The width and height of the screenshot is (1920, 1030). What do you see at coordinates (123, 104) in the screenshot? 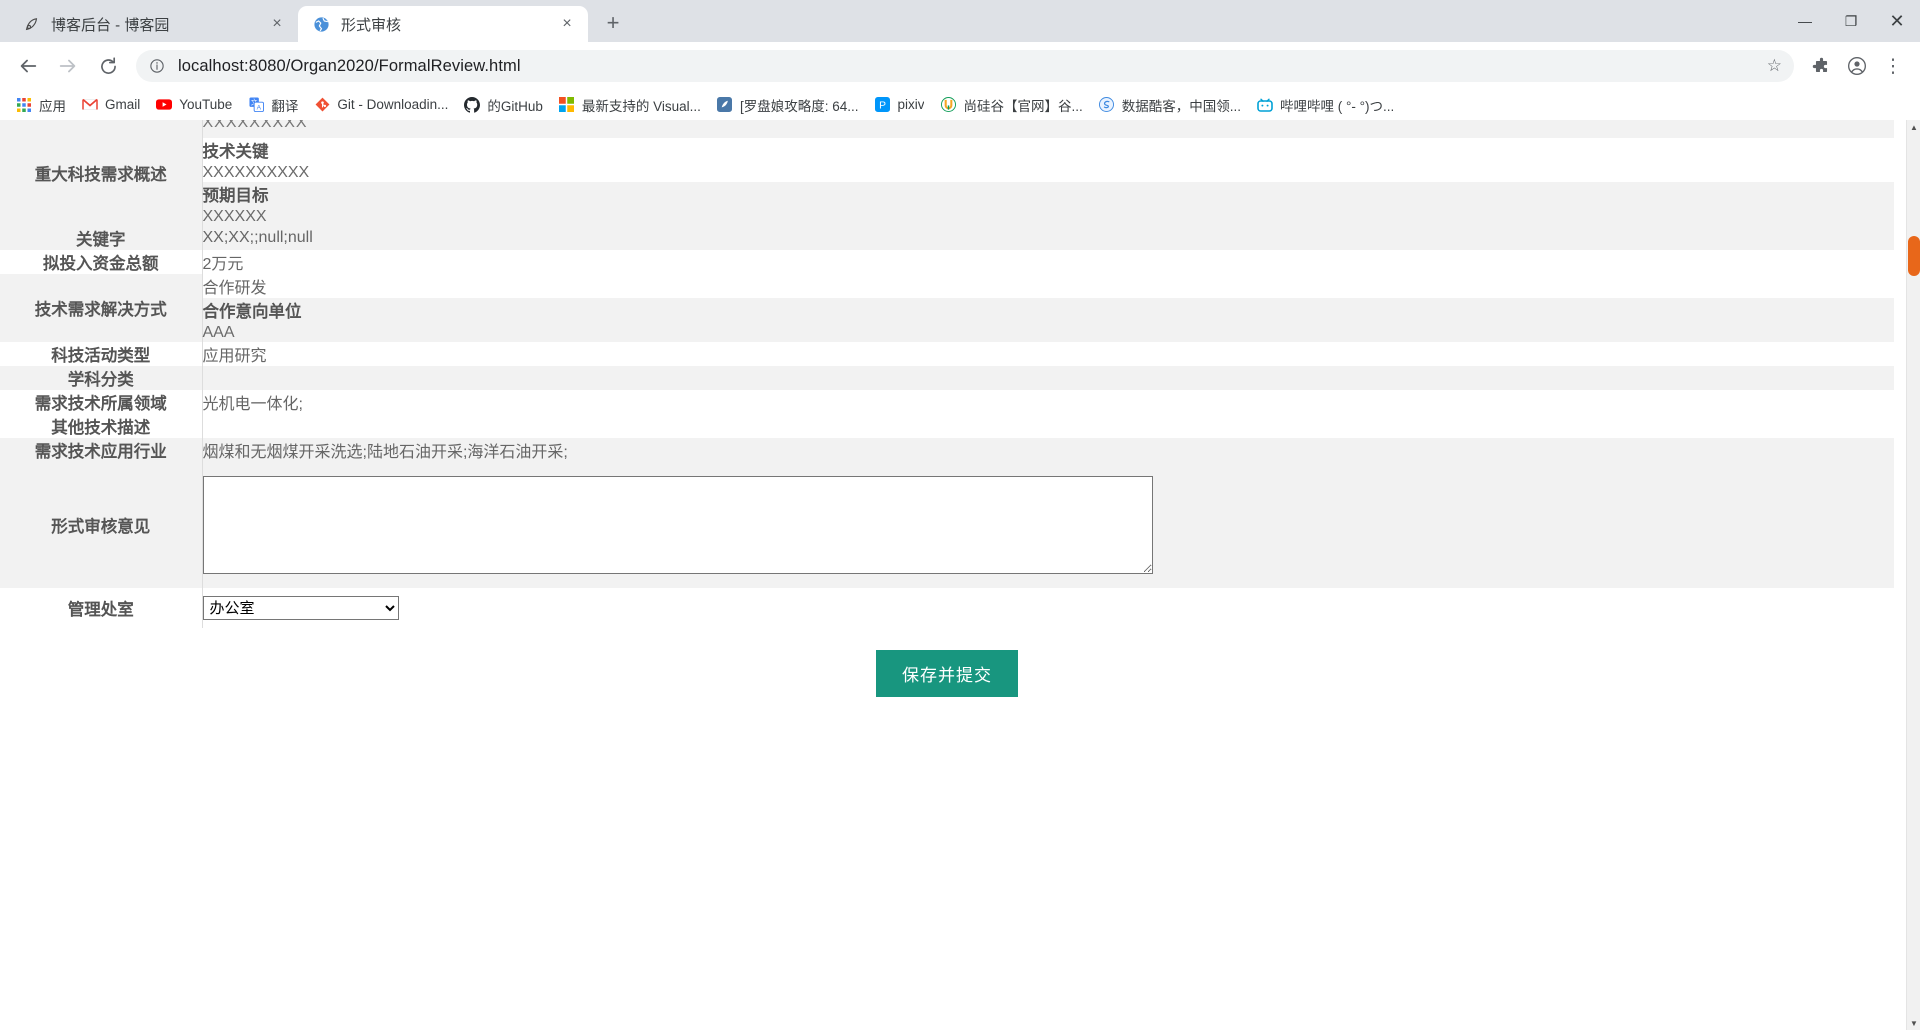
I see `bookmark-label: Gmail` at bounding box center [123, 104].